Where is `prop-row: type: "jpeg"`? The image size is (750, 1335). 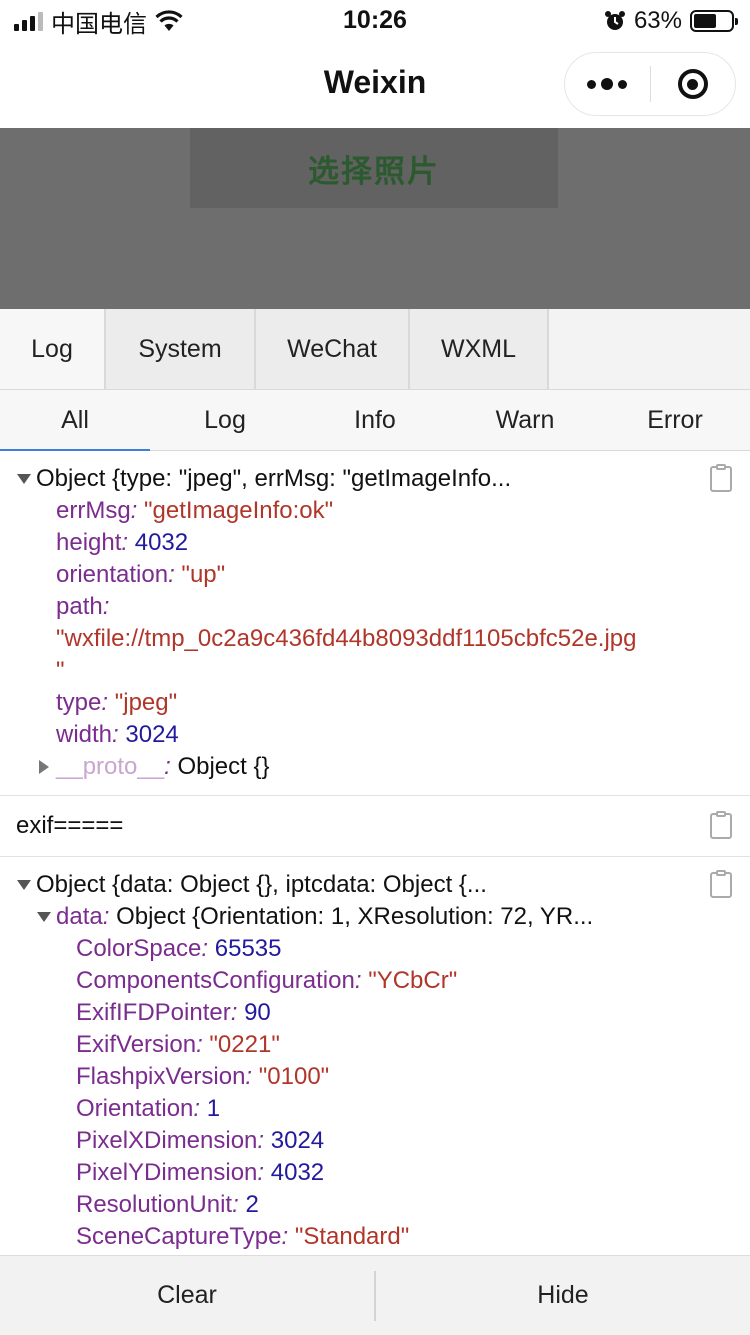
prop-row: type: "jpeg" is located at coordinates (117, 702).